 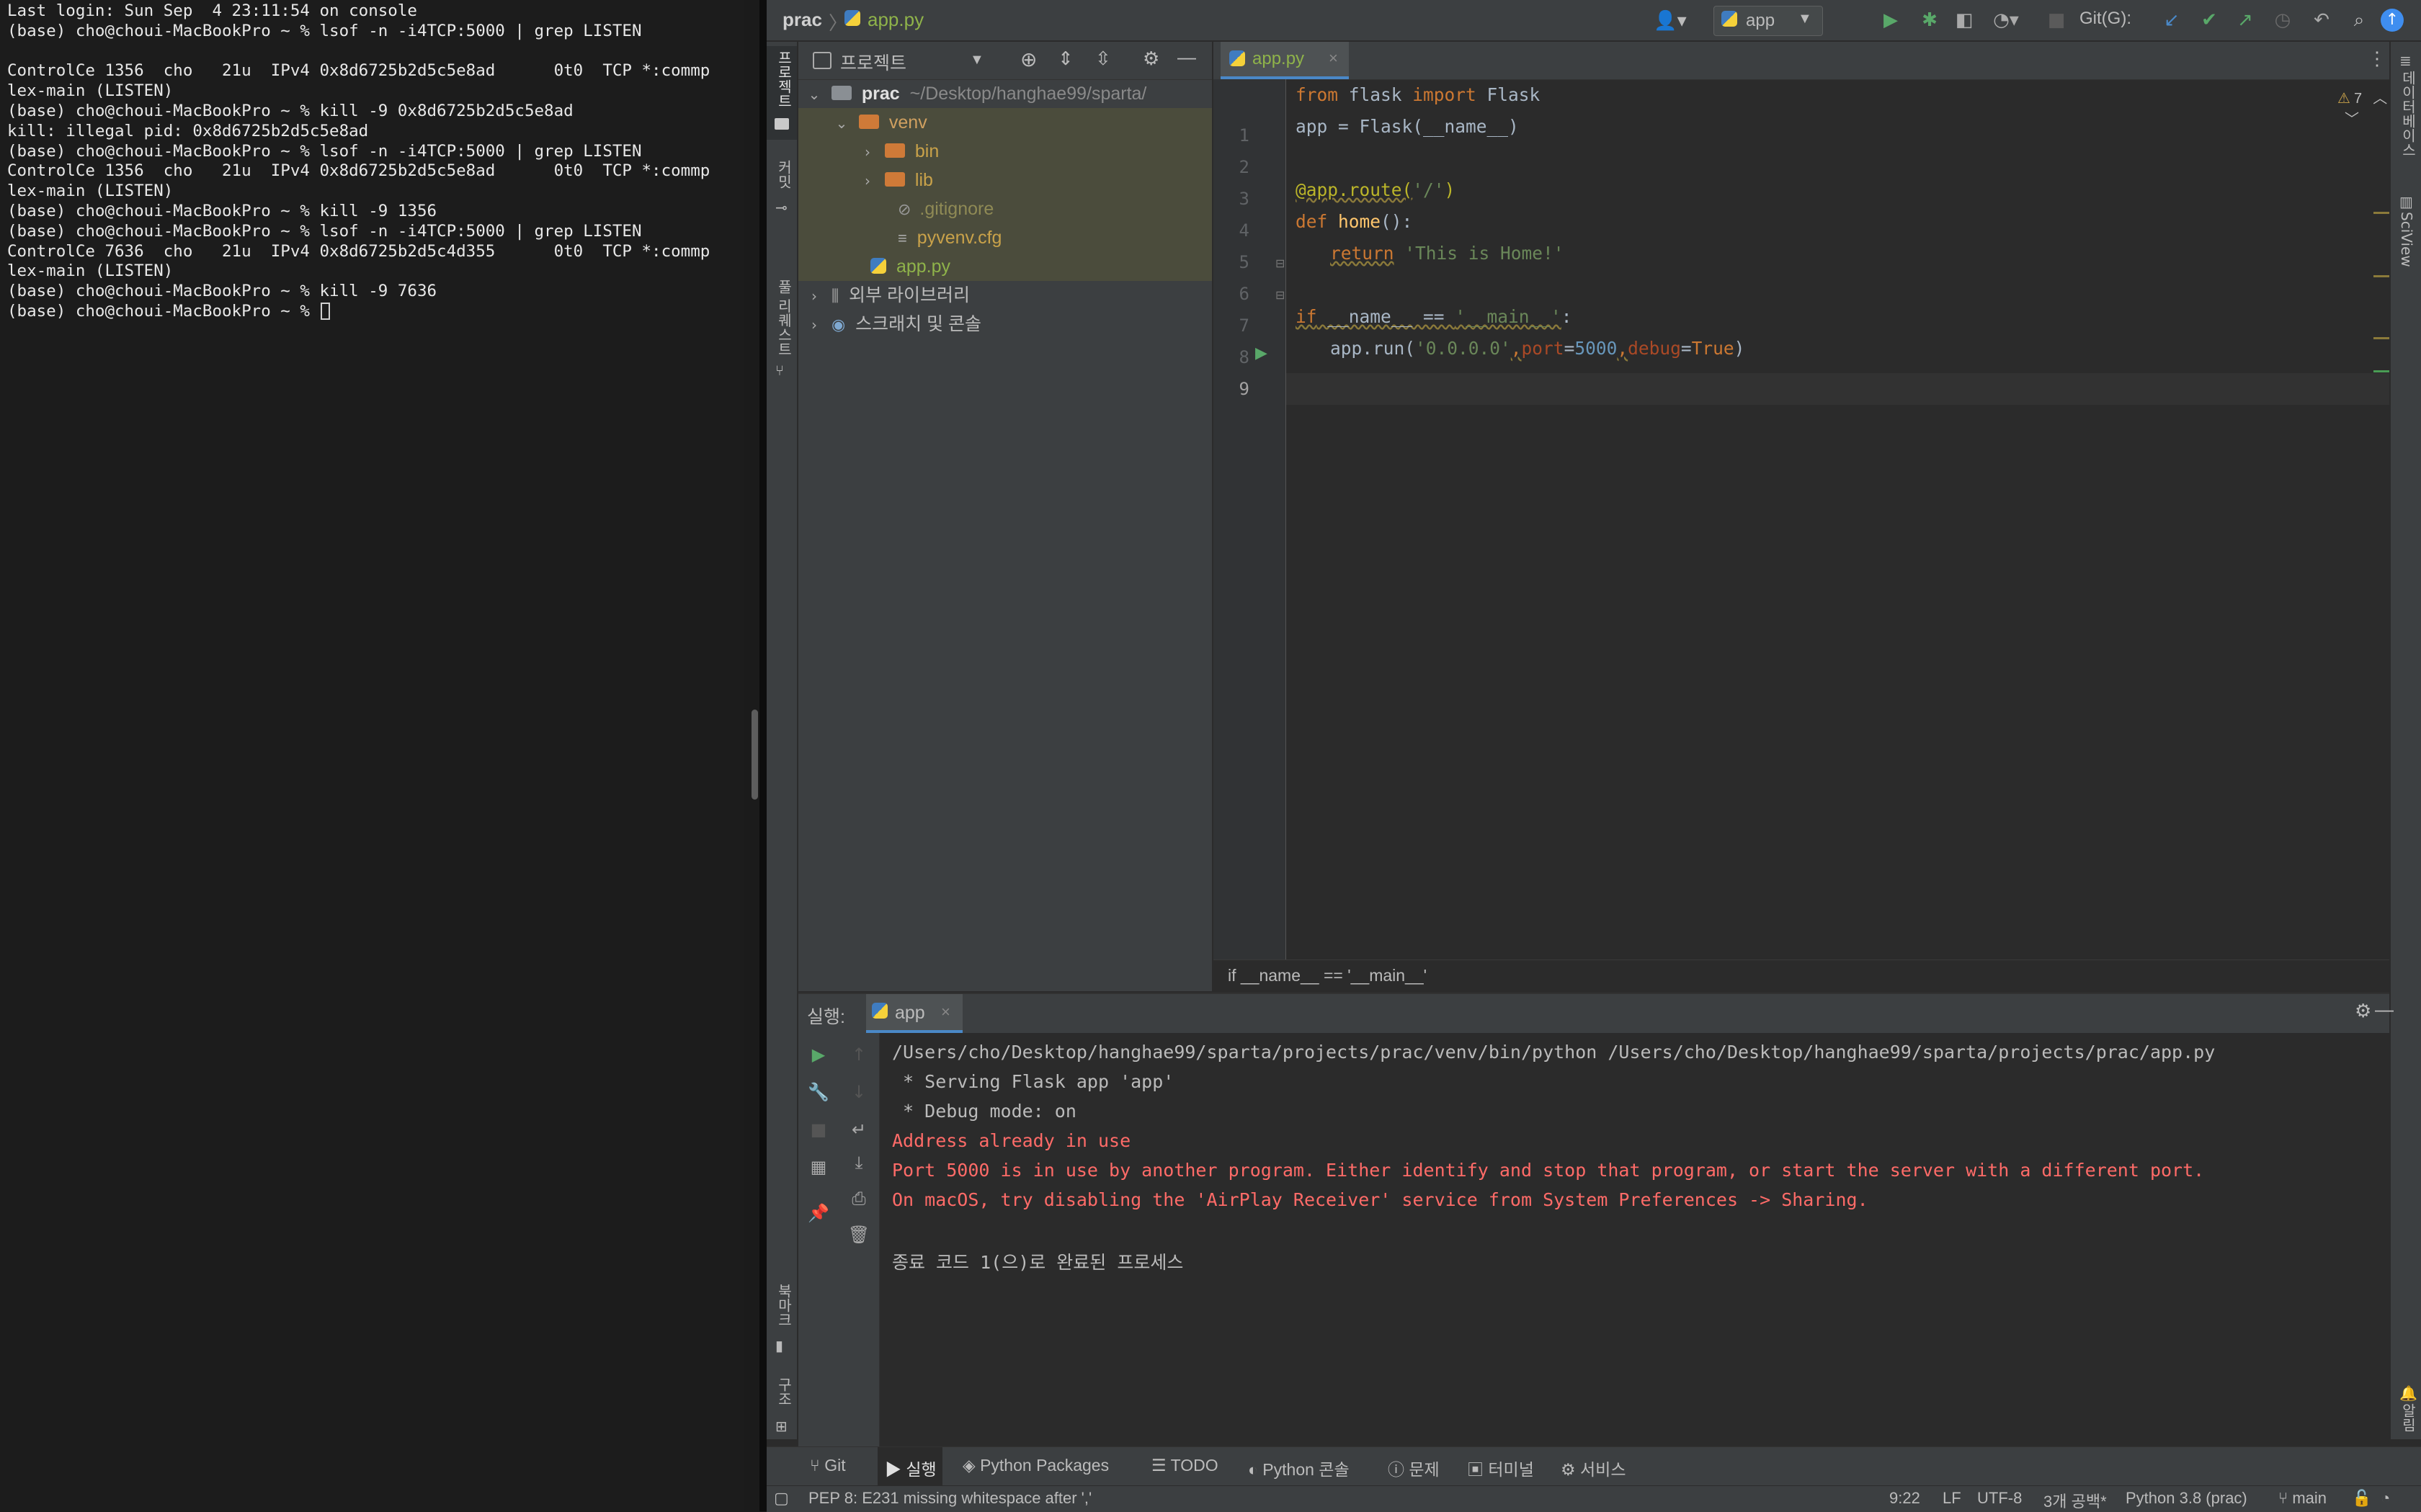 What do you see at coordinates (2352, 120) in the screenshot?
I see `chevron-down-icon: ﹀` at bounding box center [2352, 120].